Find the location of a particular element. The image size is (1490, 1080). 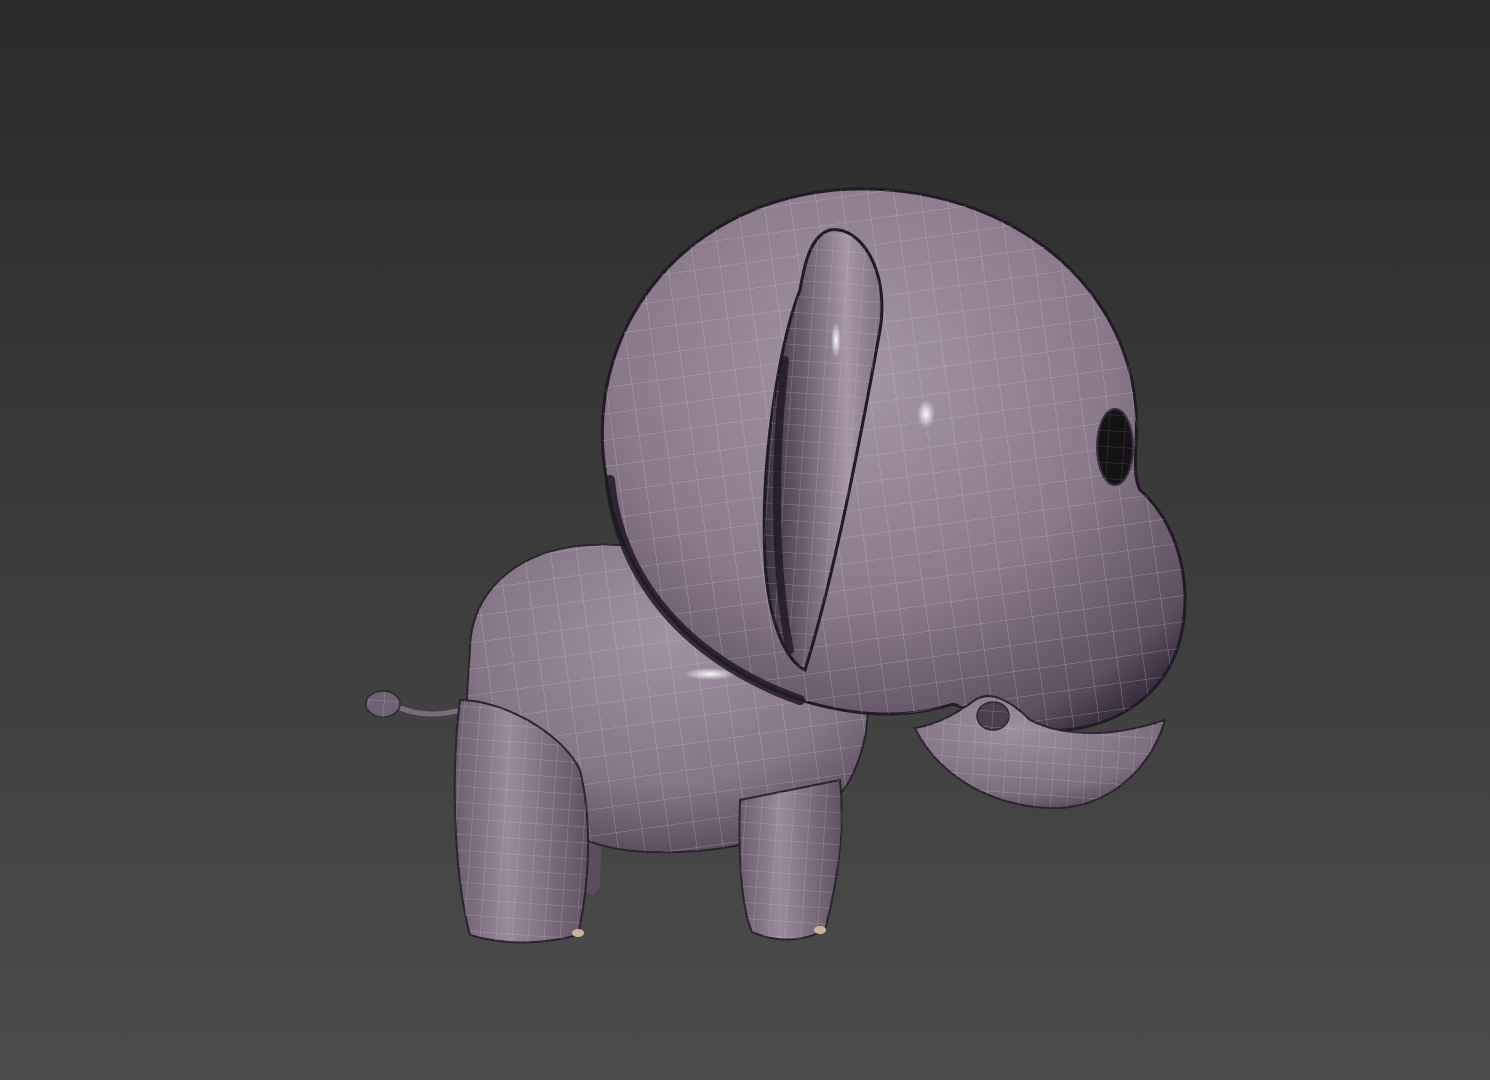

ear-specular is located at coordinates (836, 340).